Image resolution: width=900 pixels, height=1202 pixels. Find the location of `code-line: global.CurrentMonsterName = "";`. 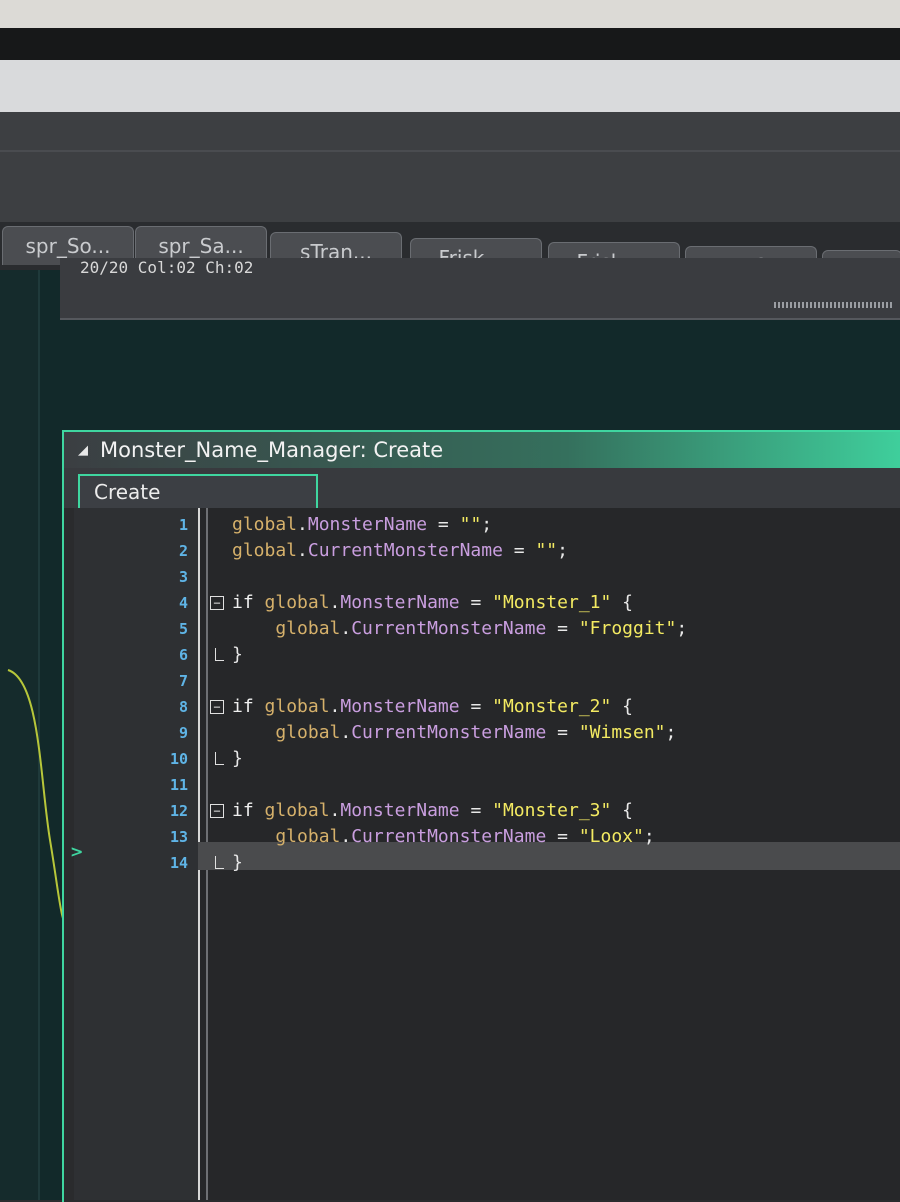

code-line: global.CurrentMonsterName = ""; is located at coordinates (400, 551).